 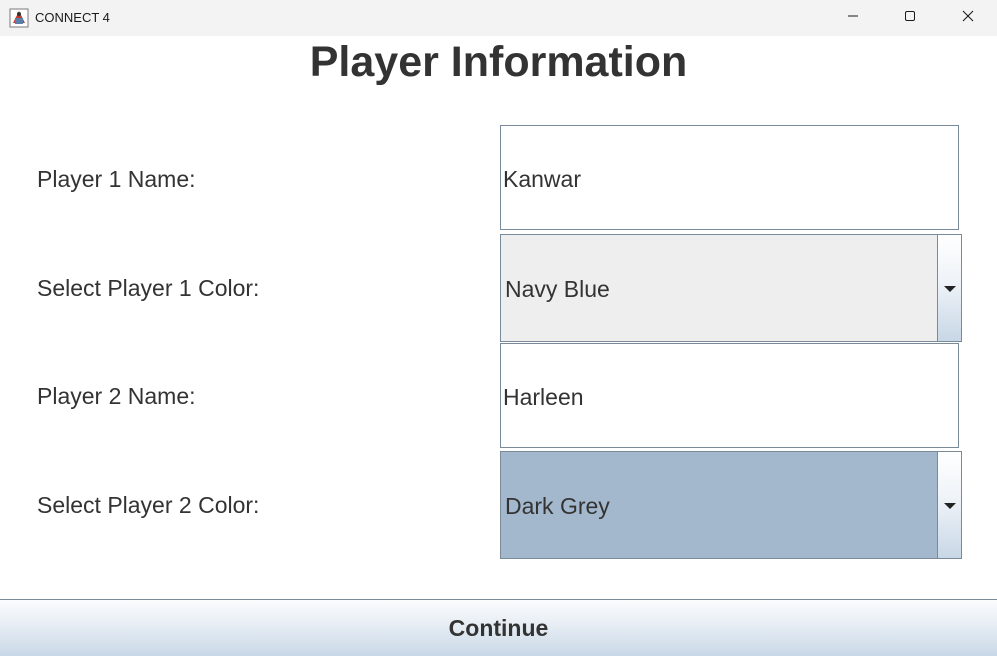 What do you see at coordinates (498, 62) in the screenshot?
I see `page-title: Player Information` at bounding box center [498, 62].